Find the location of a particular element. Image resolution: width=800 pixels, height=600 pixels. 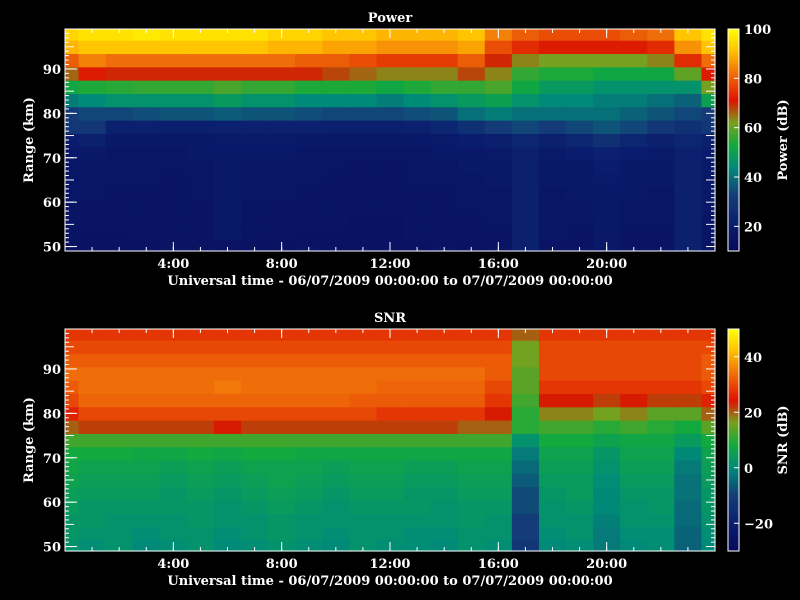

x-tick-label: 12:00 is located at coordinates (390, 564).